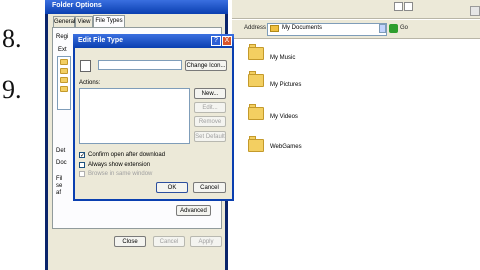 This screenshot has width=480, height=270. What do you see at coordinates (284, 117) in the screenshot?
I see `folder-label: My Videos` at bounding box center [284, 117].